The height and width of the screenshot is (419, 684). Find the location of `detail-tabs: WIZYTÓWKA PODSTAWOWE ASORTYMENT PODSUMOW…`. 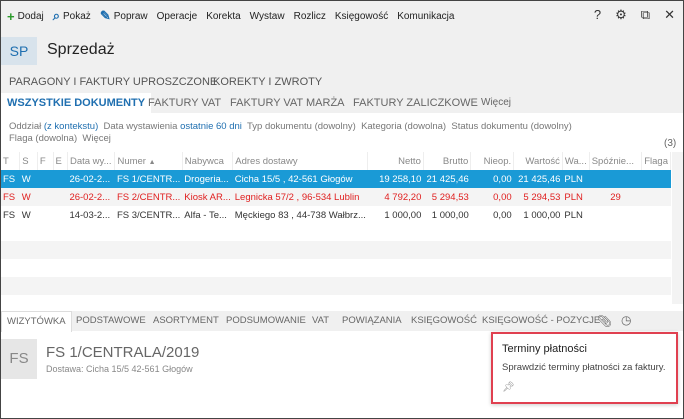

detail-tabs: WIZYTÓWKA PODSTAWOWE ASORTYMENT PODSUMOW… is located at coordinates (342, 321).